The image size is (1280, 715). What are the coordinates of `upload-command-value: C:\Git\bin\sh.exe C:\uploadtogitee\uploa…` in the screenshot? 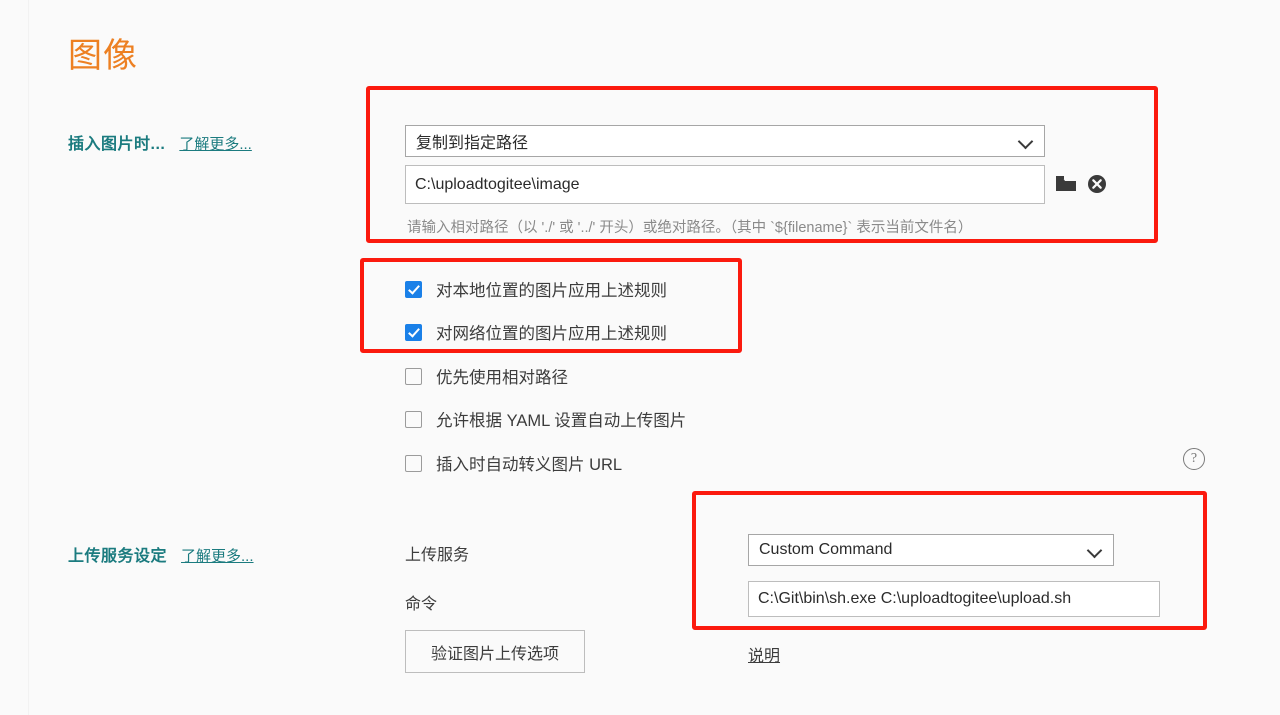 It's located at (915, 598).